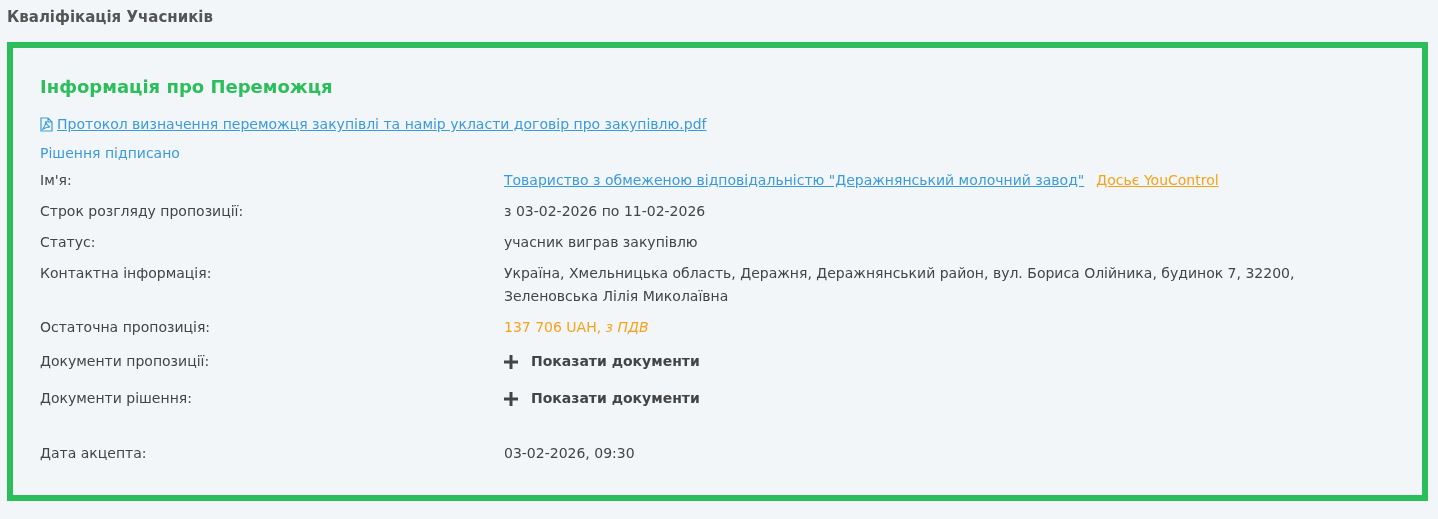 Image resolution: width=1438 pixels, height=519 pixels. Describe the element at coordinates (110, 17) in the screenshot. I see `page-title: Кваліфікація Учасників` at that location.